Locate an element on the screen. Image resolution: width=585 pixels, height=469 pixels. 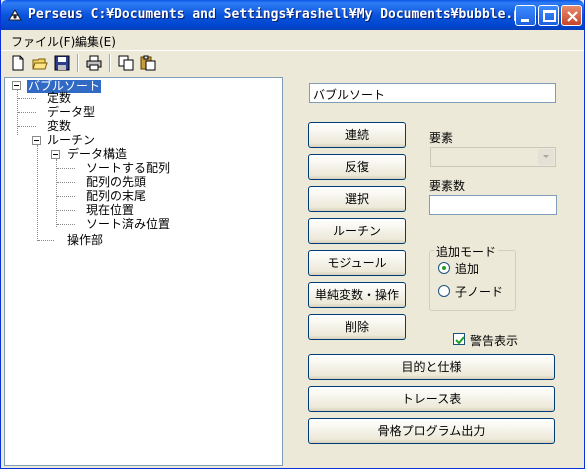
menu-file: ファイル(F) is located at coordinates (43, 41).